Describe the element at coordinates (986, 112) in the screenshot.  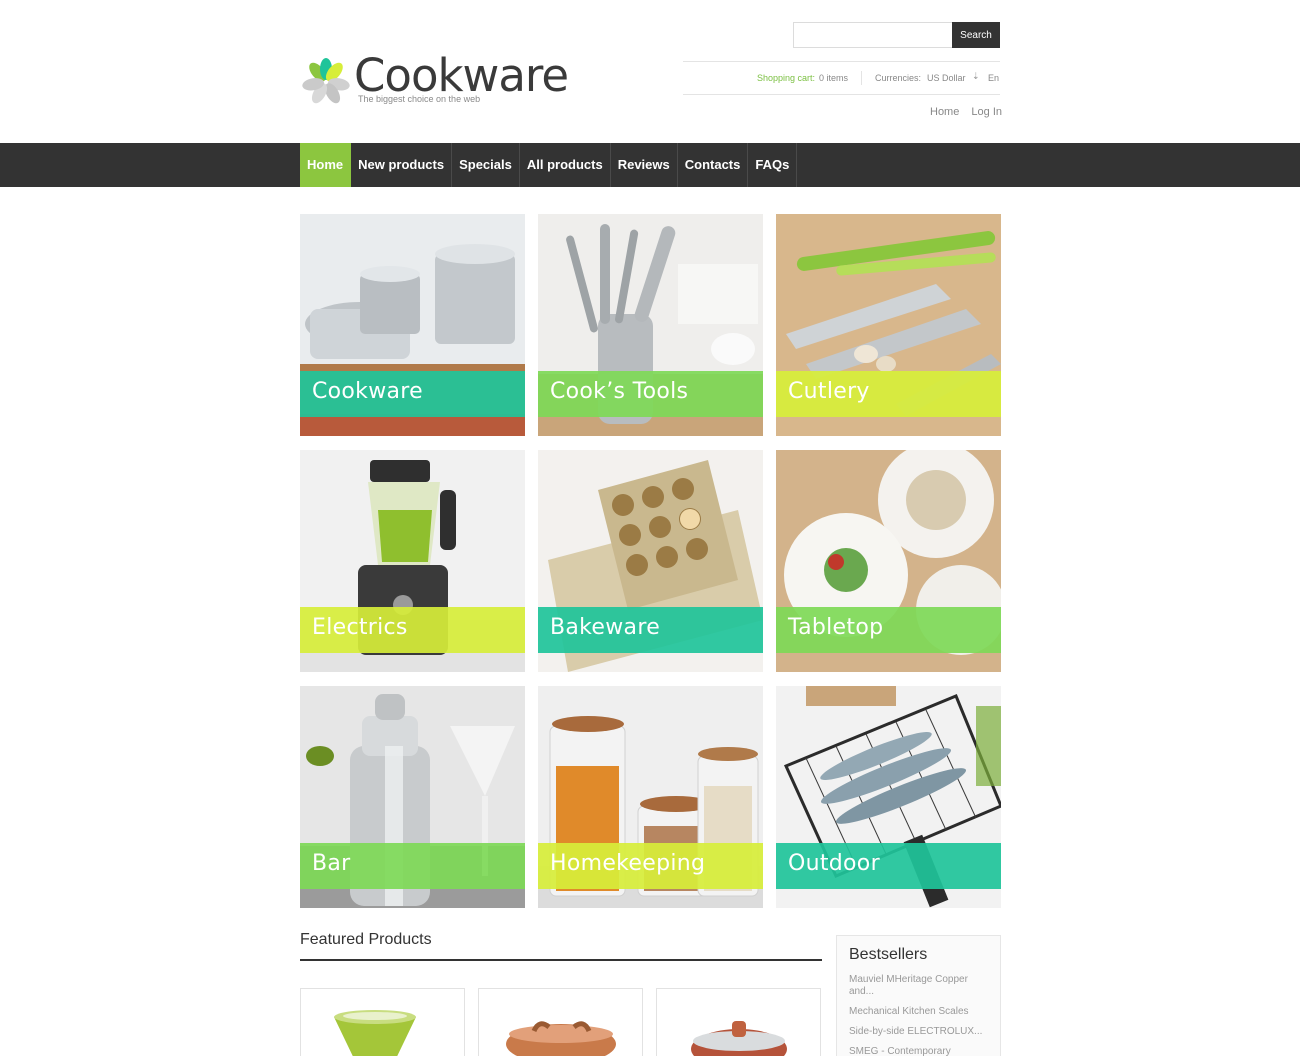
I see `login-link: Log In` at that location.